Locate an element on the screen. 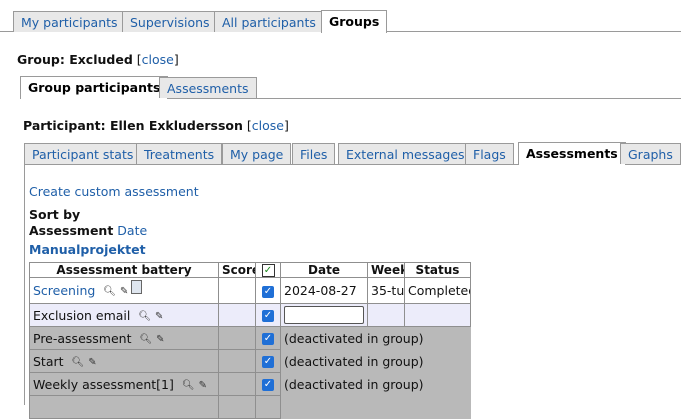 Image resolution: width=681 pixels, height=419 pixels. week-cell is located at coordinates (386, 315).